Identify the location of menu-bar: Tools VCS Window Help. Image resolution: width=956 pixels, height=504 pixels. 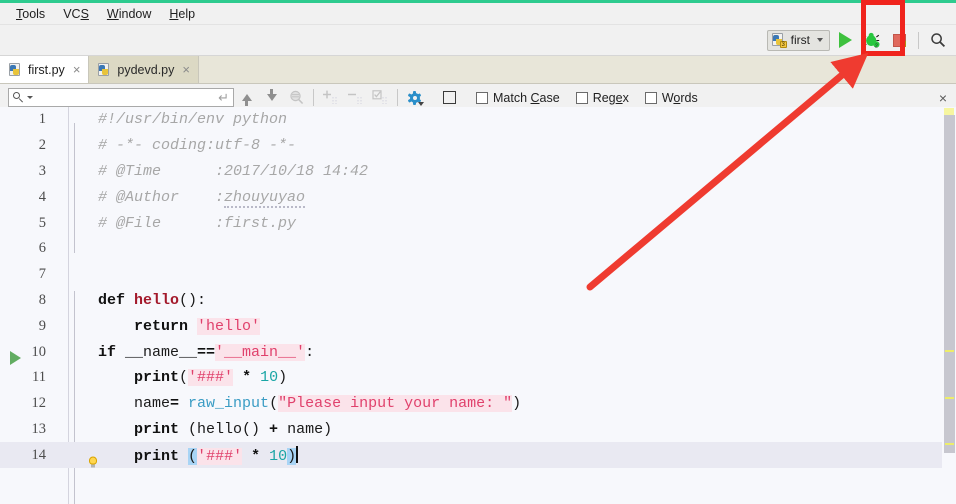
(478, 14).